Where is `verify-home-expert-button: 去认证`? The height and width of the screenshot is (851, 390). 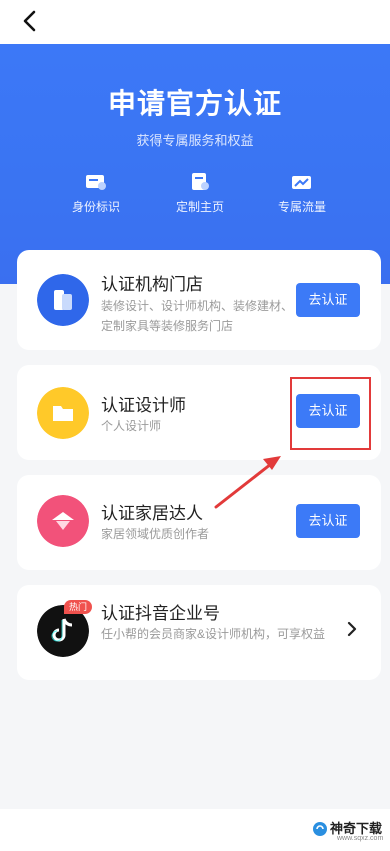 verify-home-expert-button: 去认证 is located at coordinates (328, 521).